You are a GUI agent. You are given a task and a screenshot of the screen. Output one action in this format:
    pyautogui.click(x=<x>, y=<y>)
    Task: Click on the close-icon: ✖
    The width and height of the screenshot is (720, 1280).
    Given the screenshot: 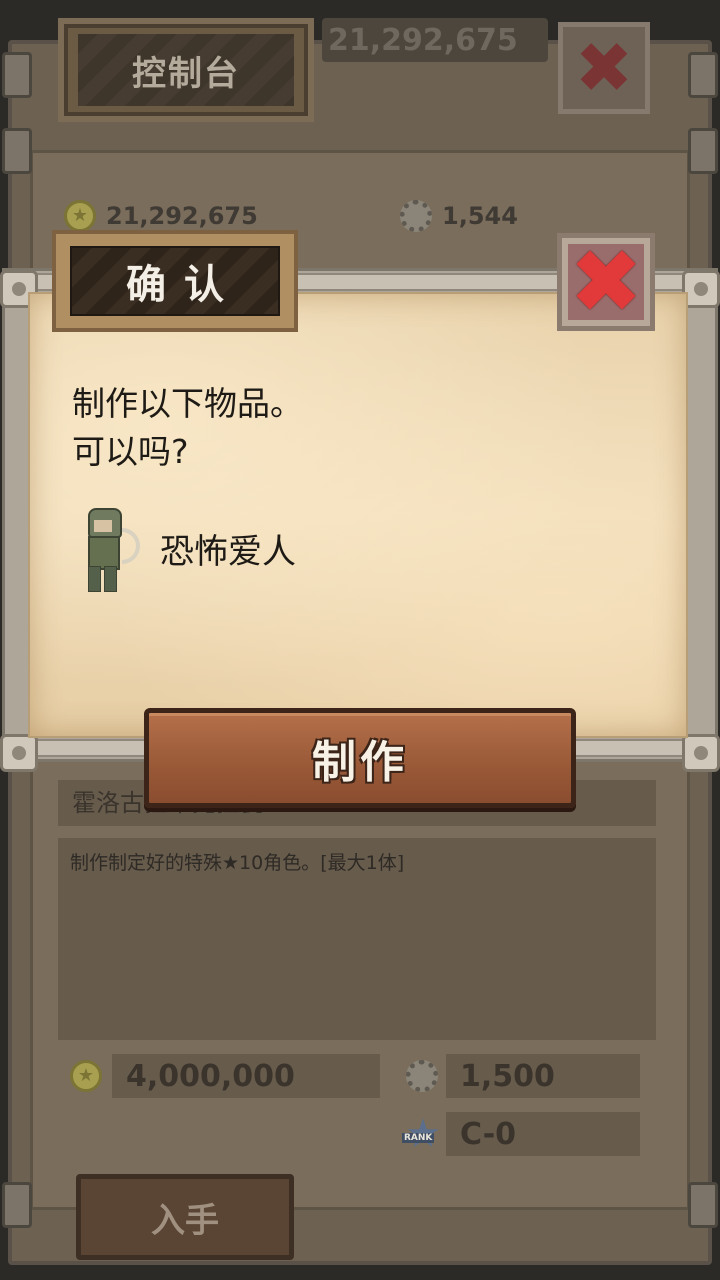 What is the action you would take?
    pyautogui.click(x=606, y=281)
    